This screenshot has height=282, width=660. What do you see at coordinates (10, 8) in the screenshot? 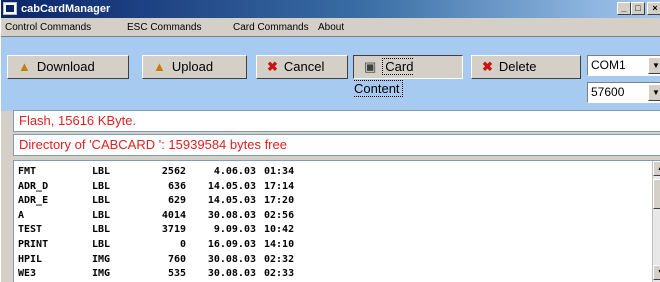
I see `app-icon` at bounding box center [10, 8].